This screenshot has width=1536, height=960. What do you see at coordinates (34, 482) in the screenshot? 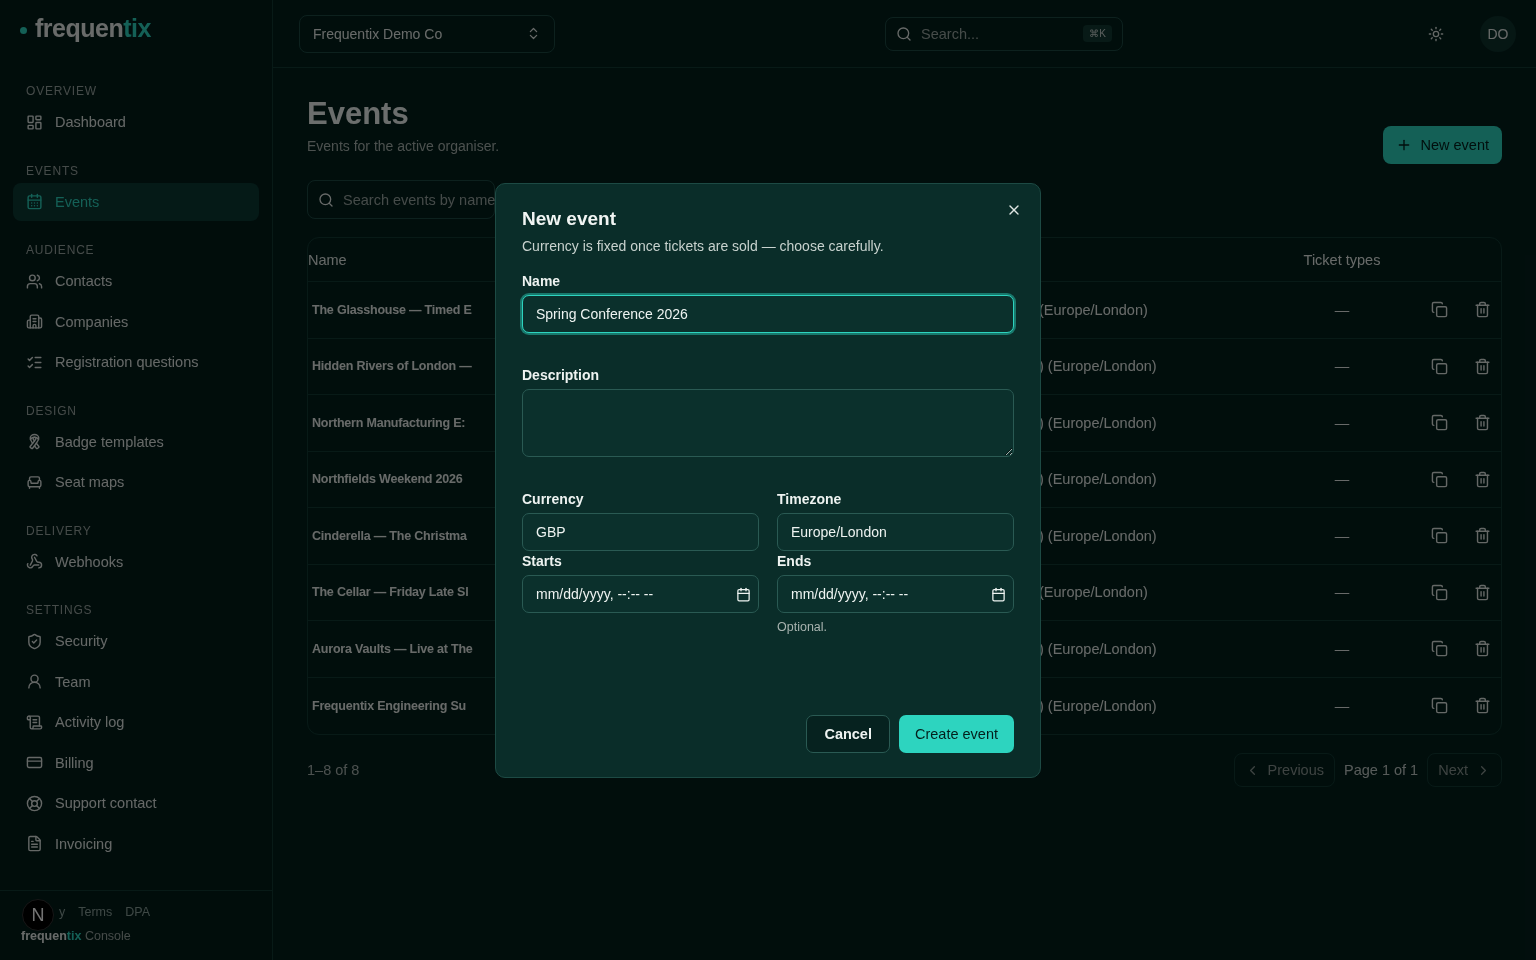
I see `armchair-icon` at bounding box center [34, 482].